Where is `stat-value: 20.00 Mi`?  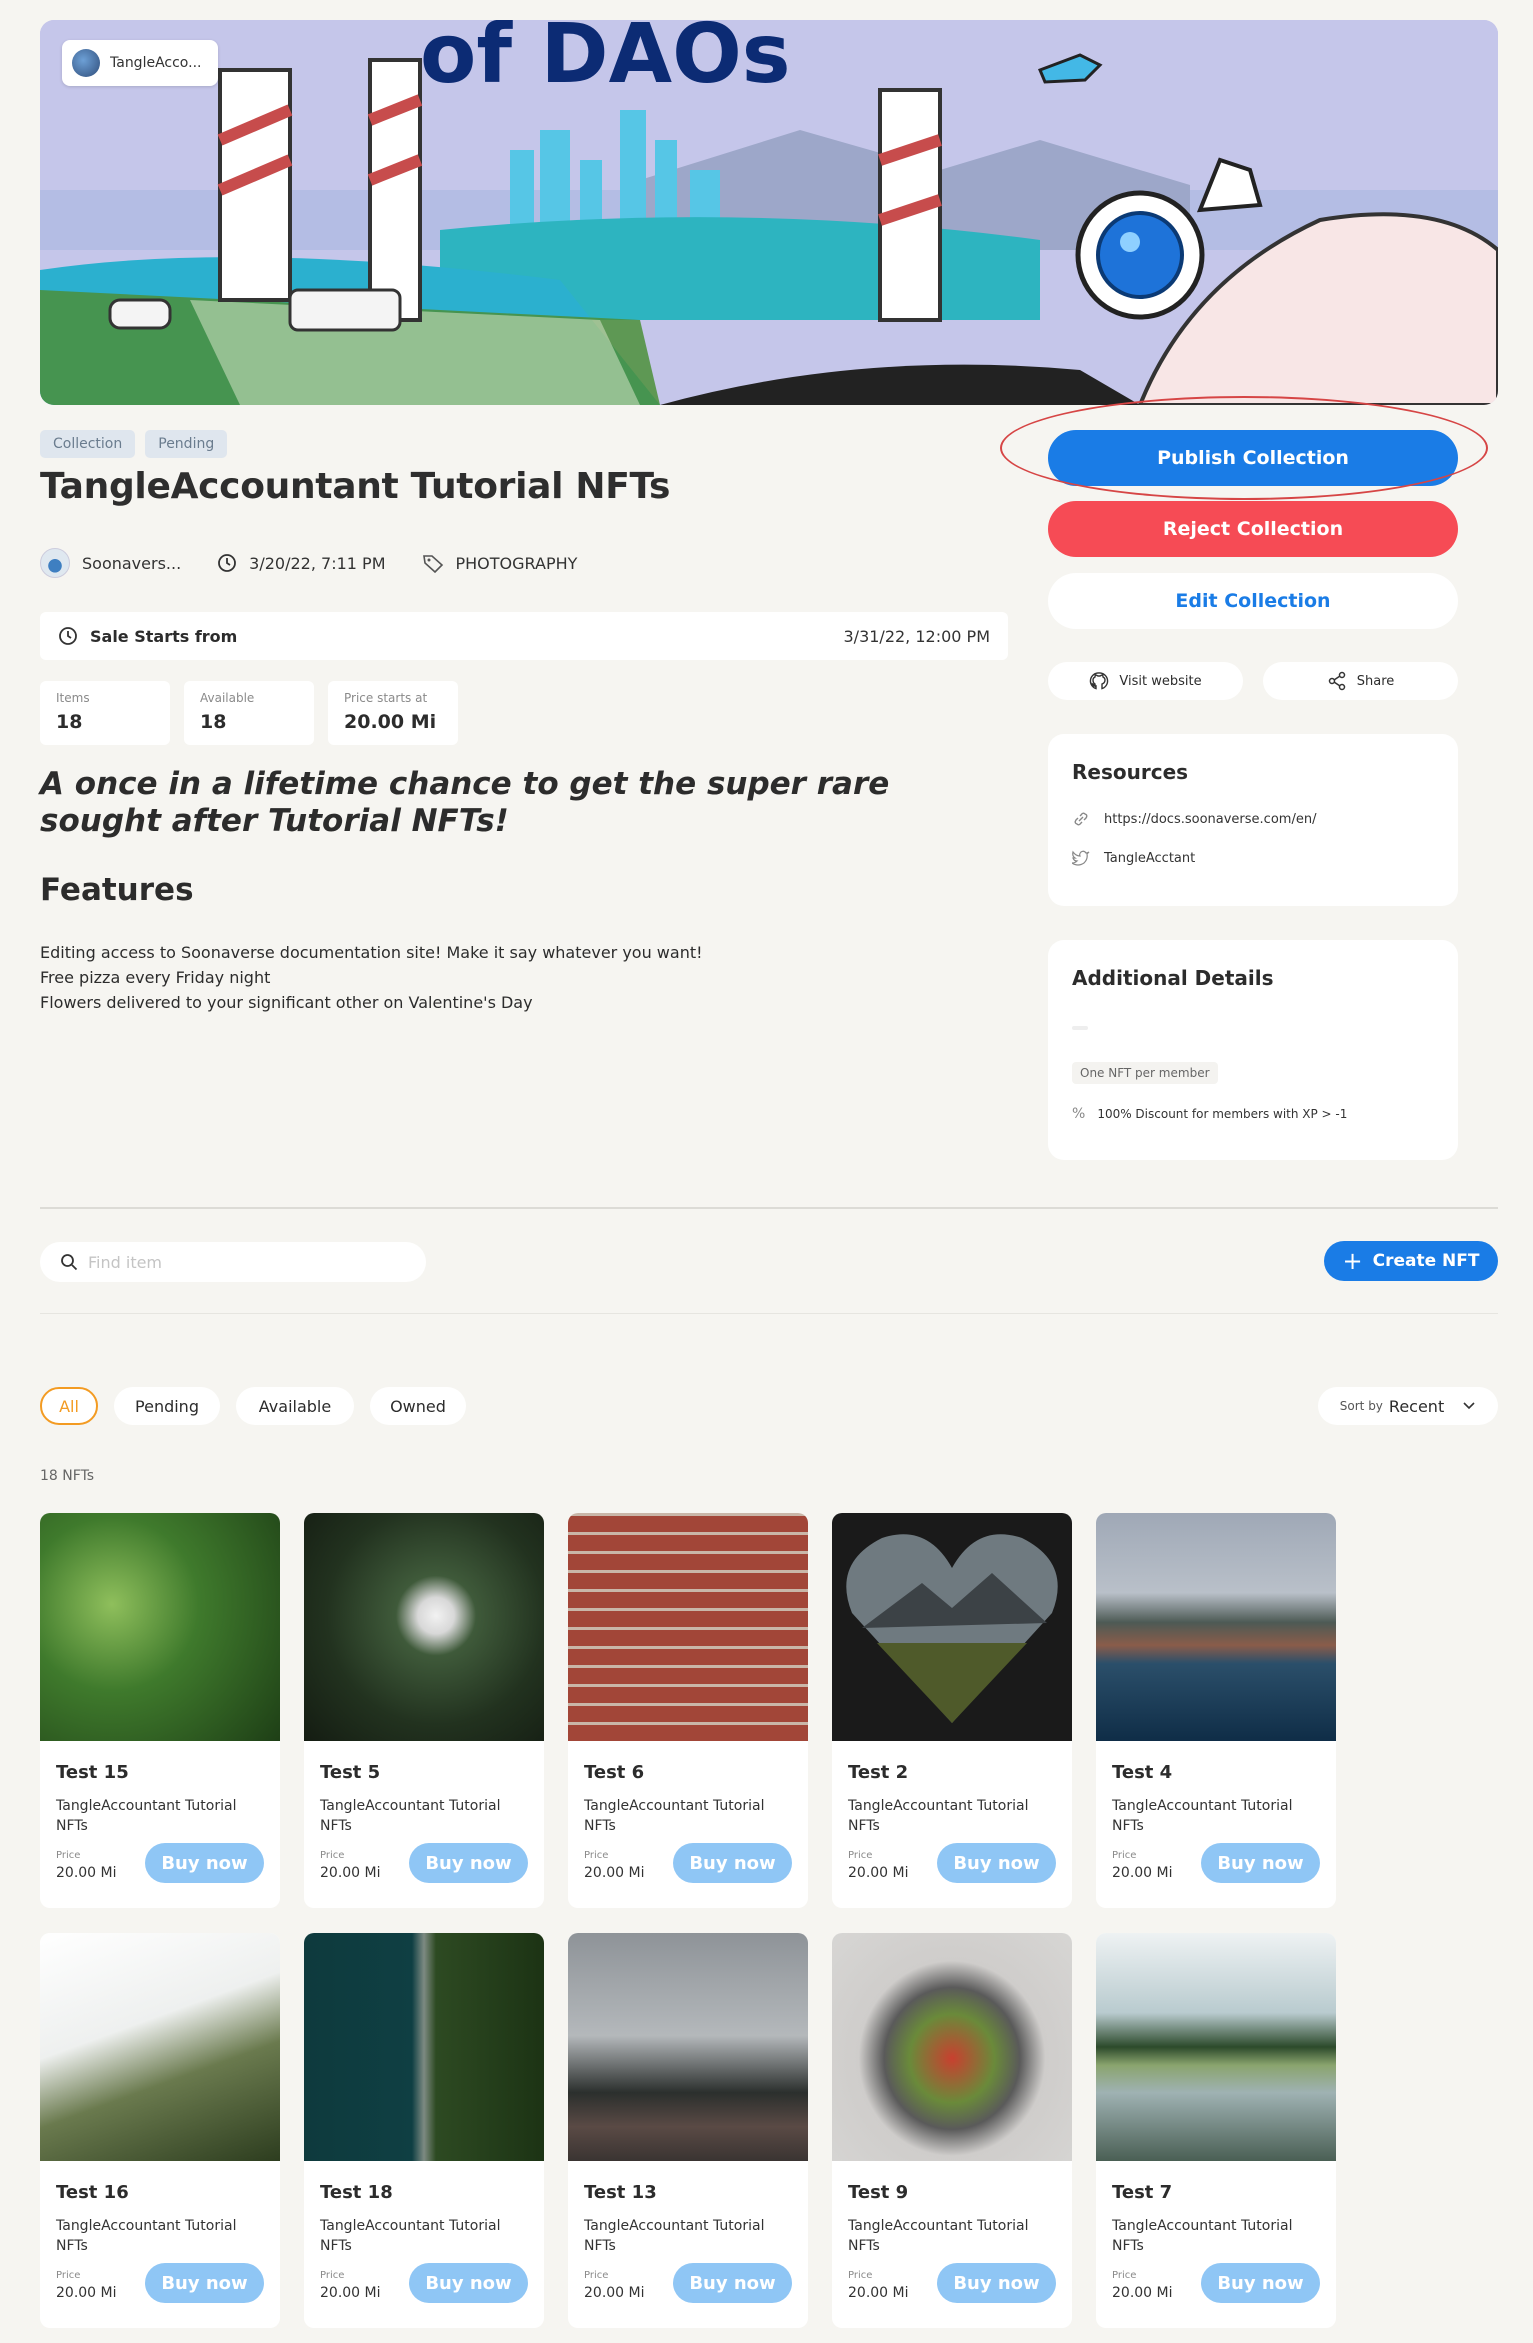
stat-value: 20.00 Mi is located at coordinates (390, 722).